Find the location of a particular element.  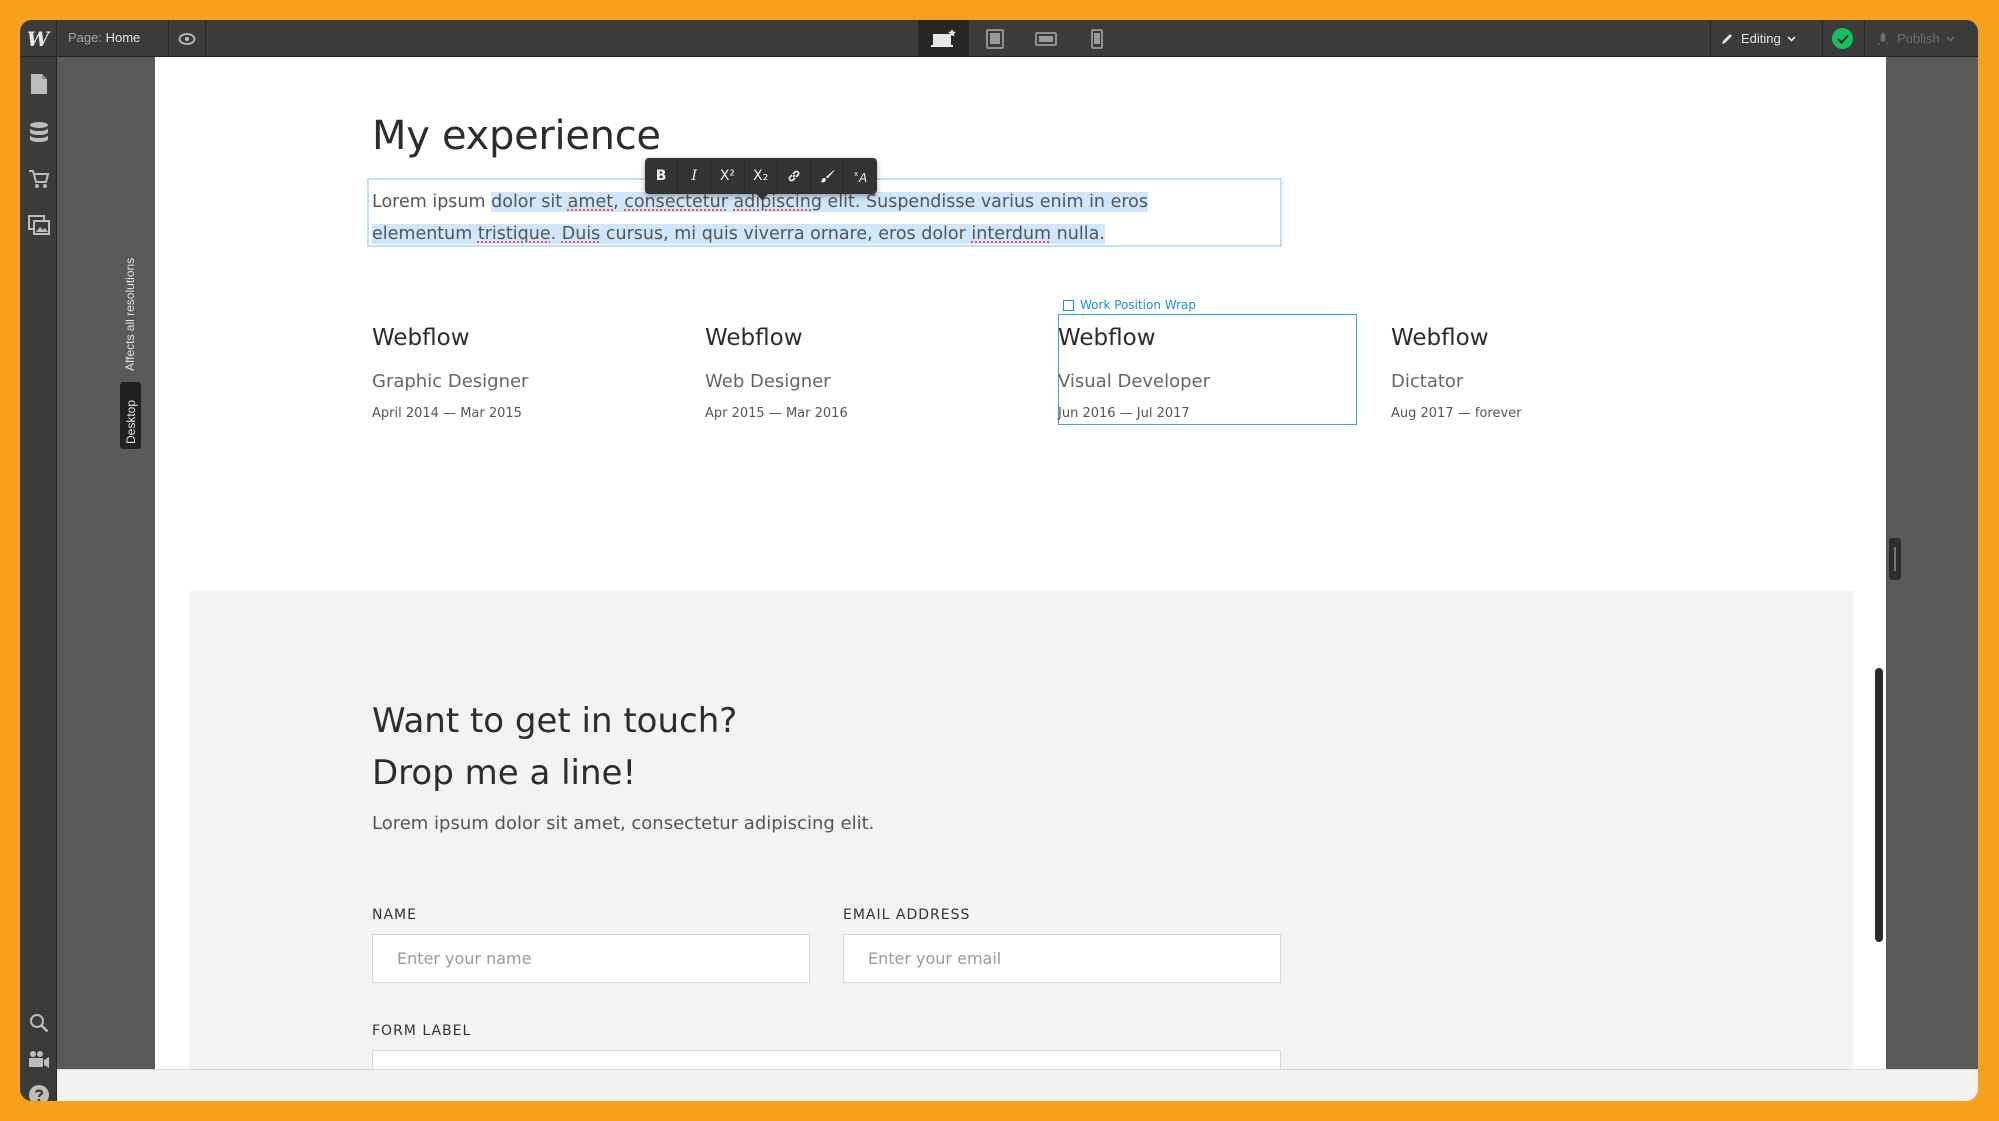

job-dates: April 2014 — Mar 2015 is located at coordinates (447, 413).